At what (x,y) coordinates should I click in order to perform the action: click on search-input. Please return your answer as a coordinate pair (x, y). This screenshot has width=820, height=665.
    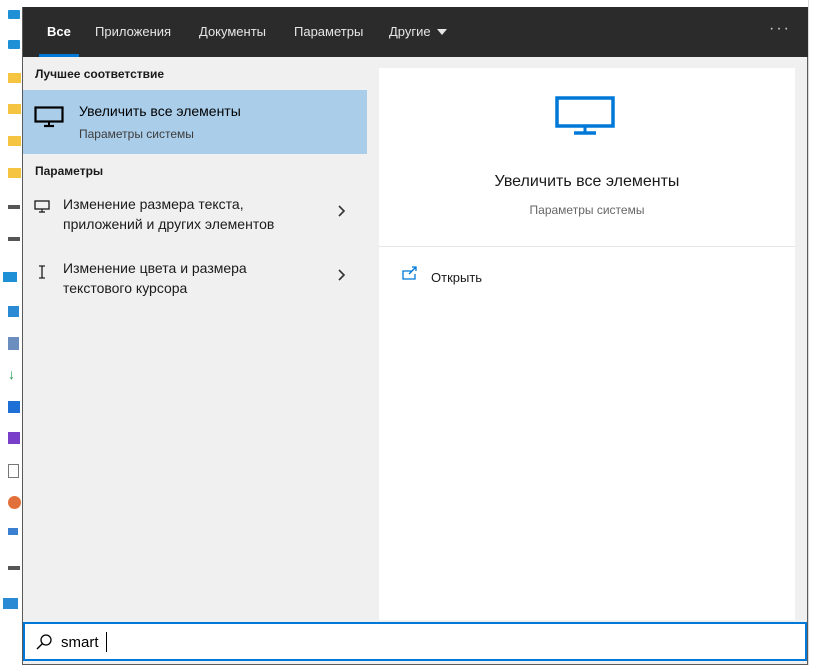
    Looking at the image, I should click on (411, 642).